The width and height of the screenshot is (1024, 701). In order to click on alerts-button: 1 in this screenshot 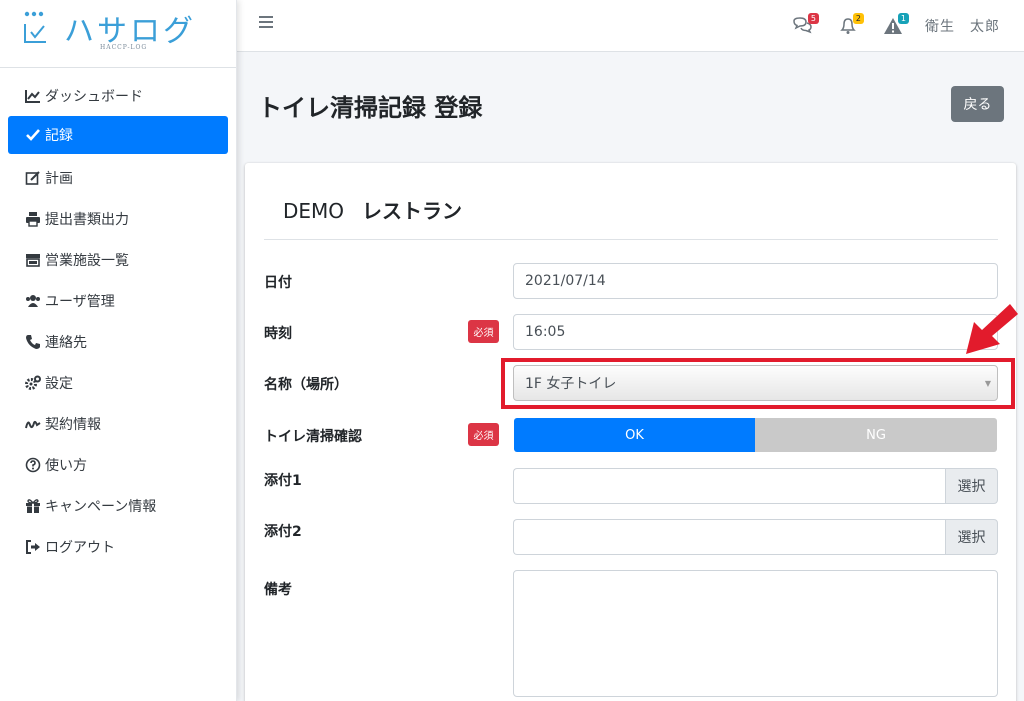, I will do `click(895, 24)`.